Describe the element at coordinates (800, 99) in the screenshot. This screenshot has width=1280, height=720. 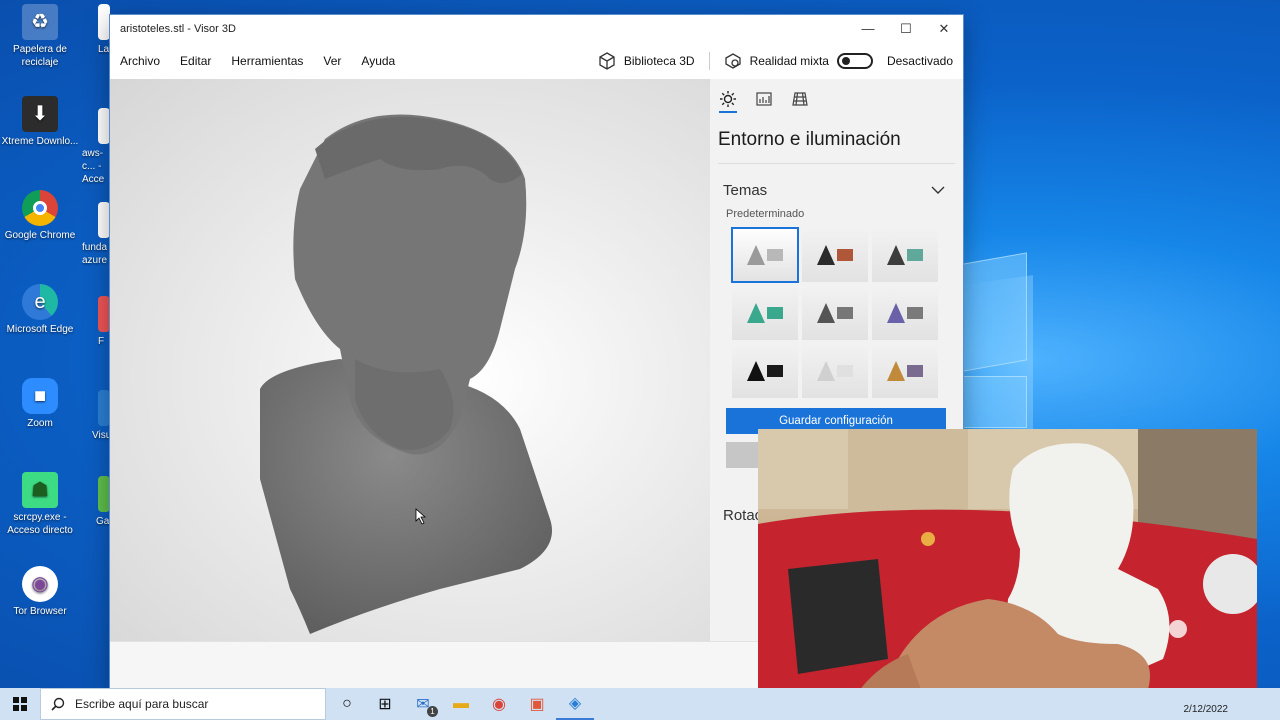
I see `grid-icon` at that location.